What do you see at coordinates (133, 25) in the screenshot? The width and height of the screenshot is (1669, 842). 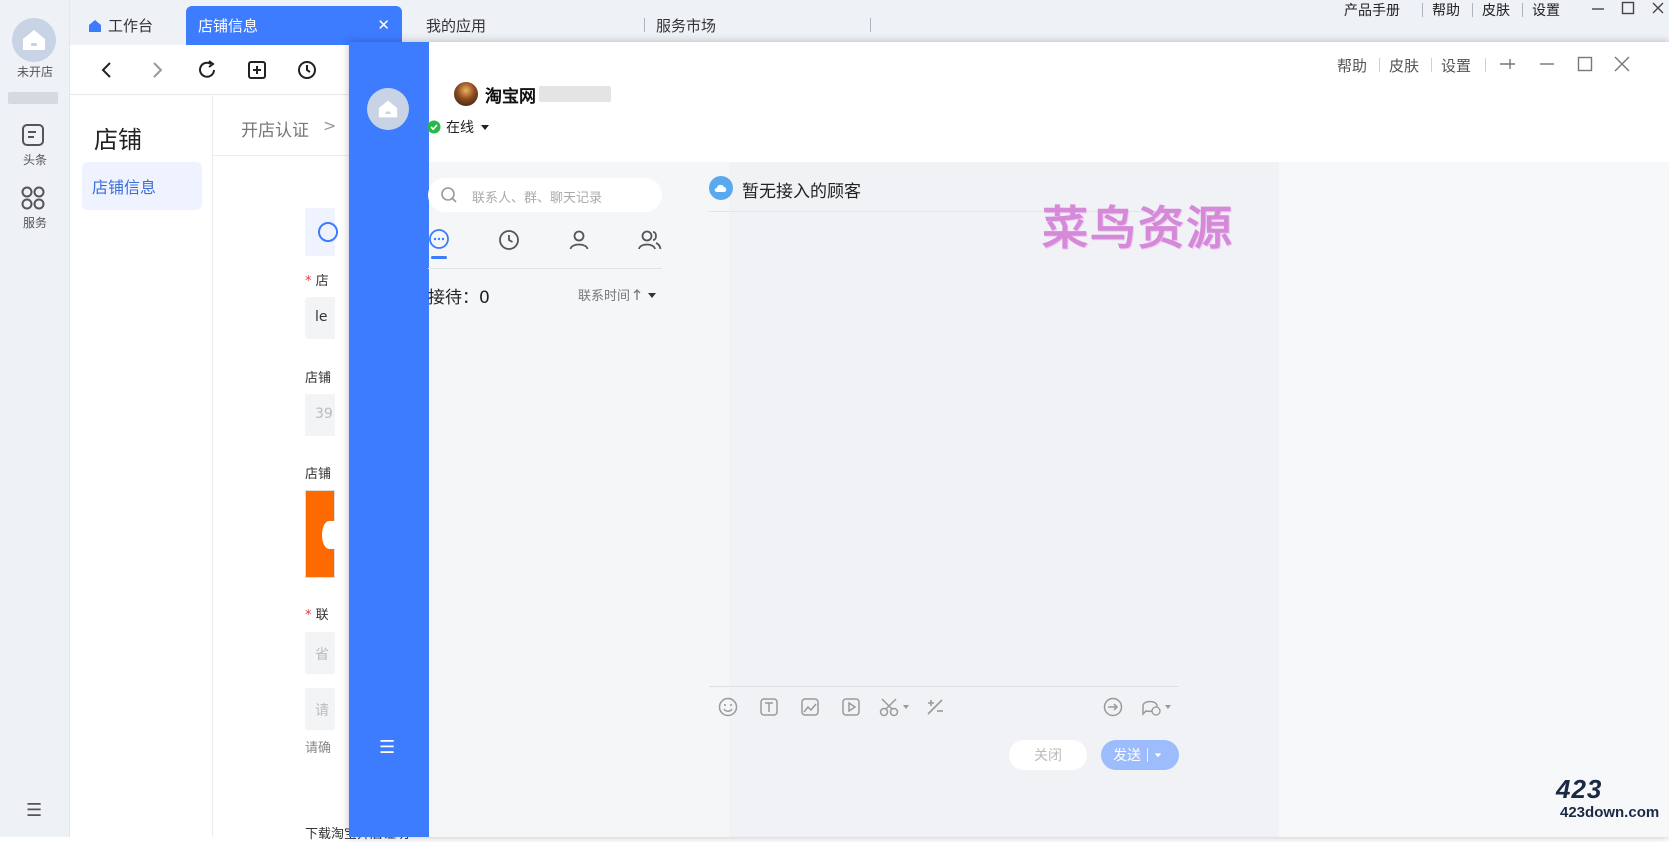 I see `tab-workbench: 工作台` at bounding box center [133, 25].